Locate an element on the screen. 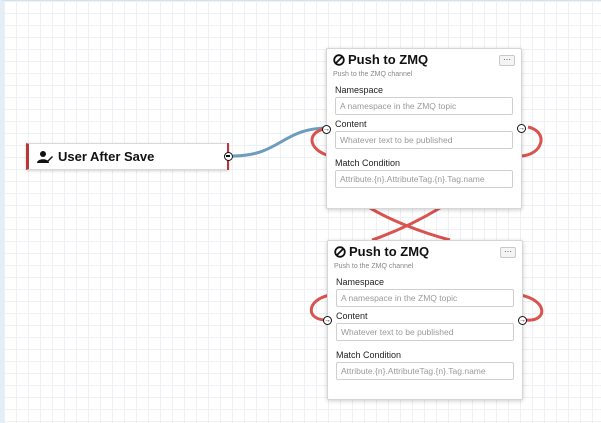 This screenshot has height=423, width=601. trigger-output-port is located at coordinates (228, 156).